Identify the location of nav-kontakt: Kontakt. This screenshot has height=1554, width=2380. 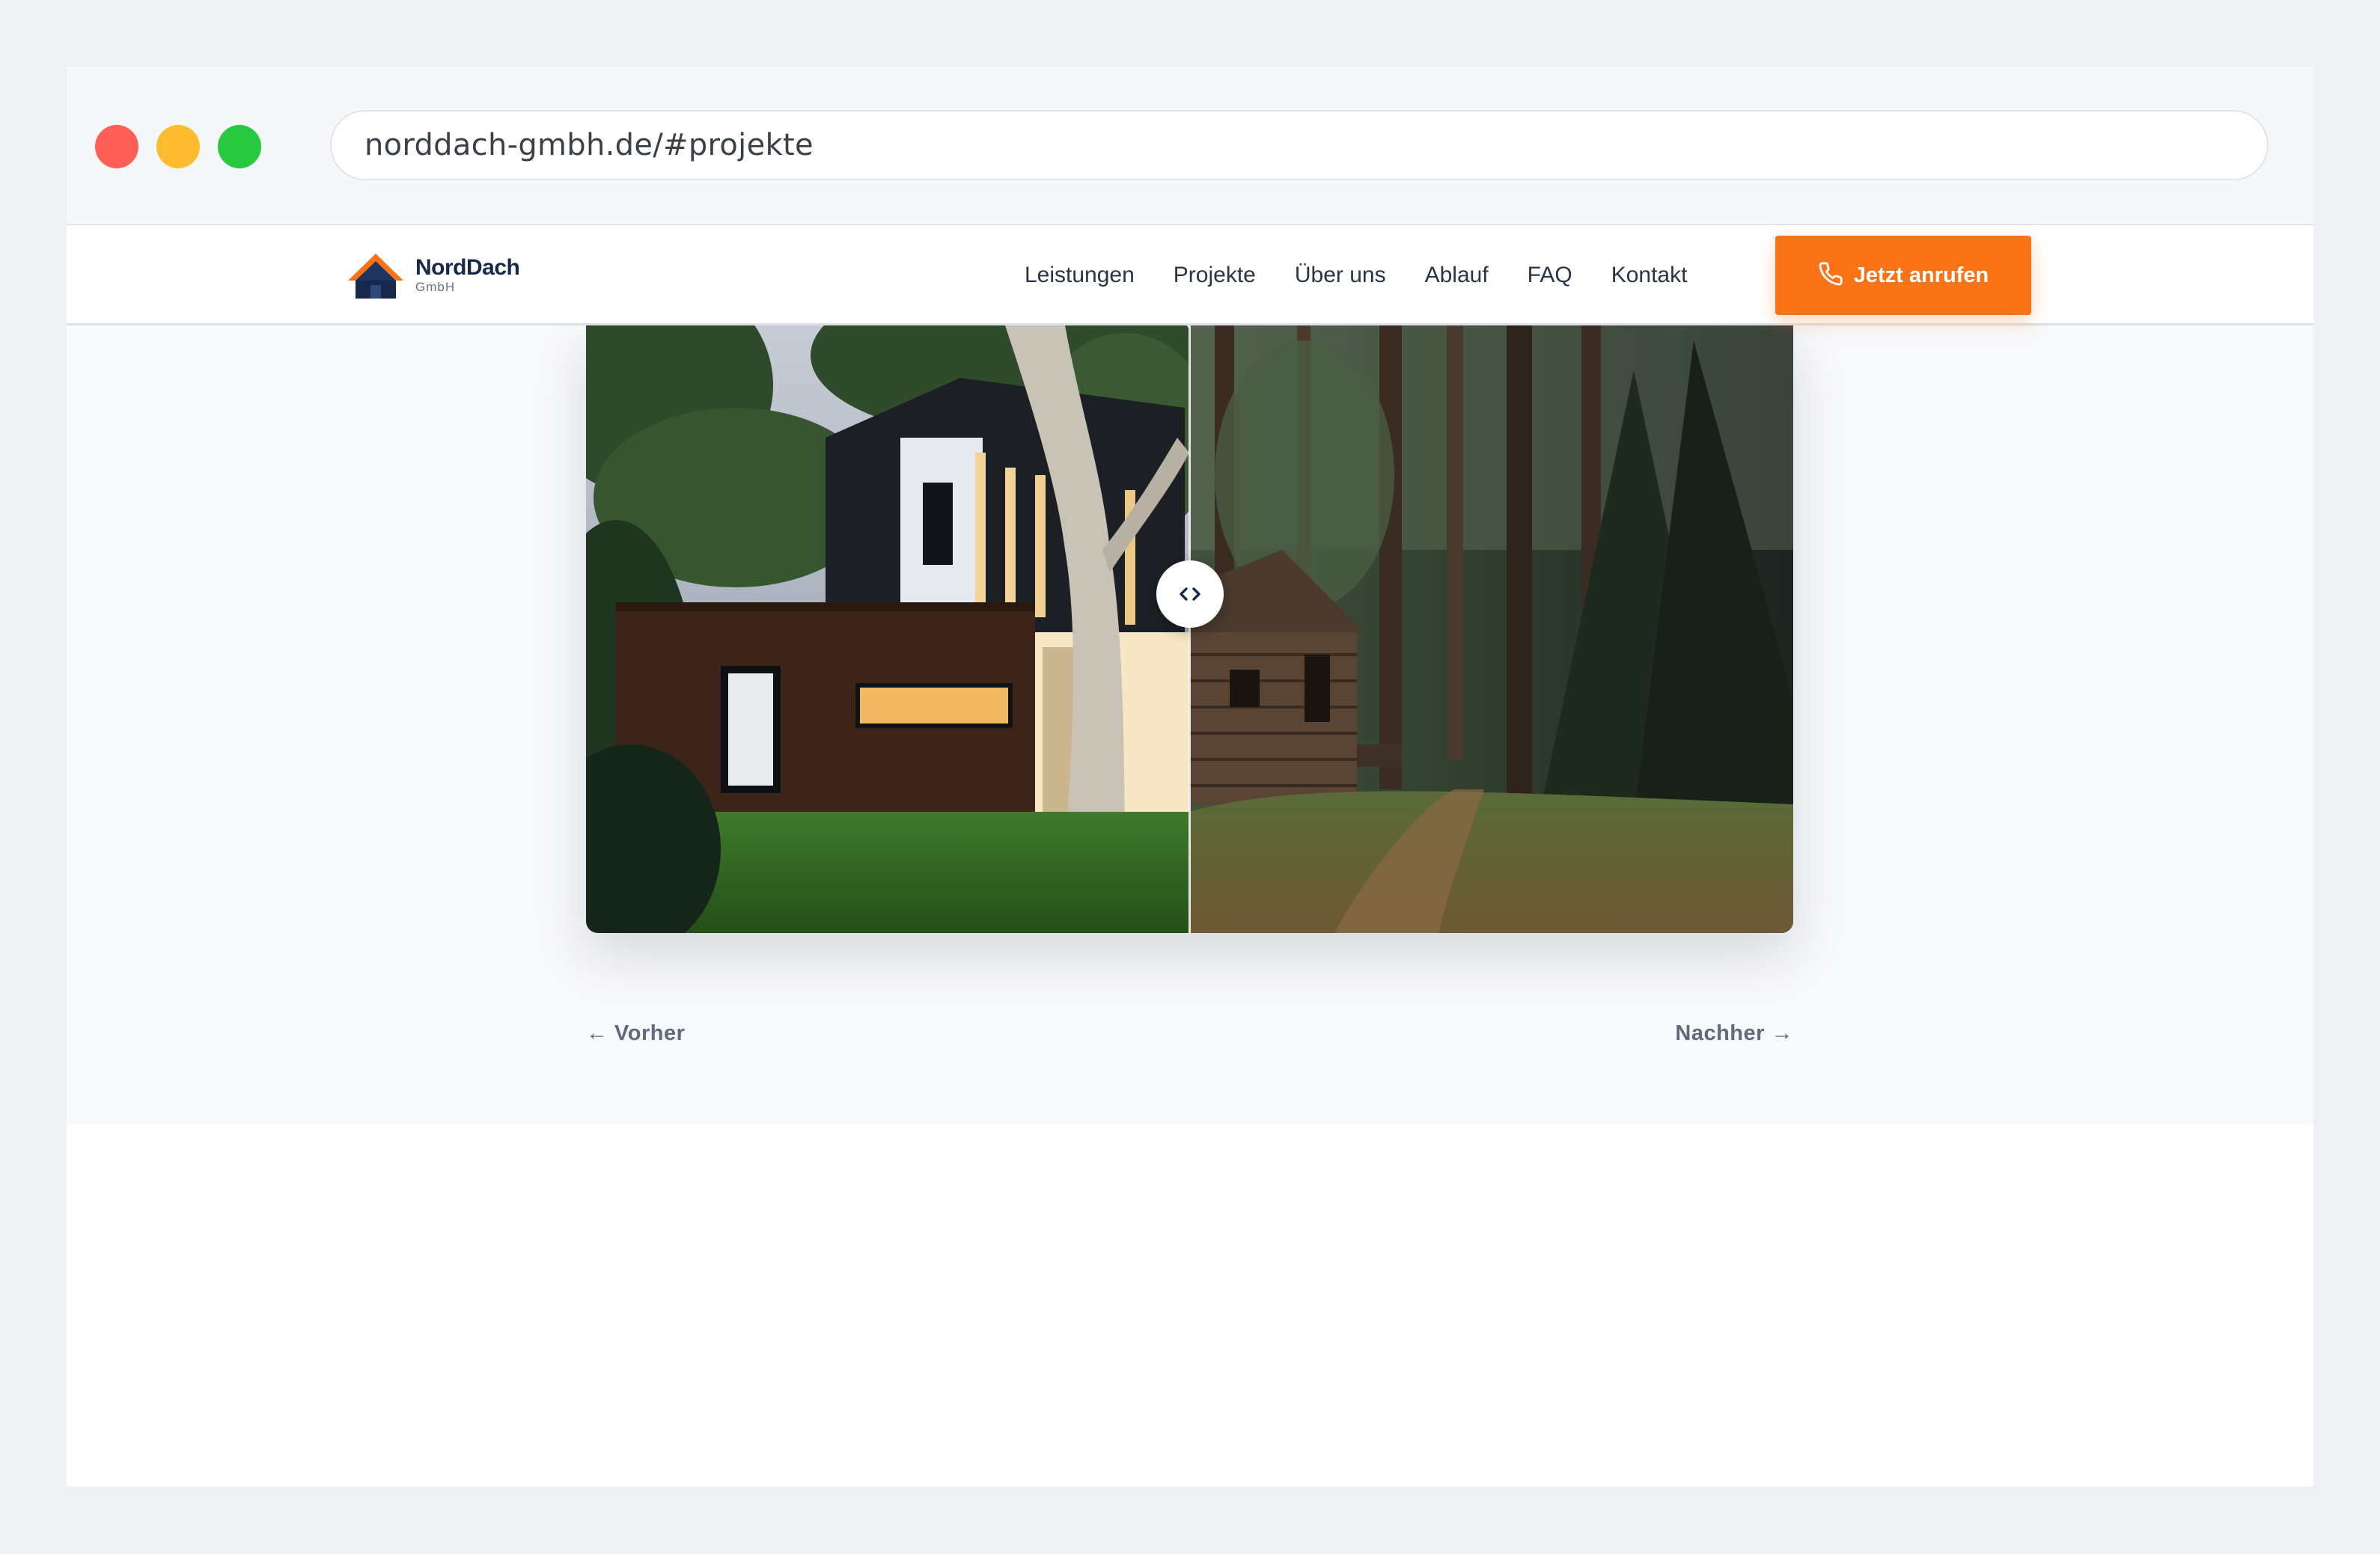
(1649, 275).